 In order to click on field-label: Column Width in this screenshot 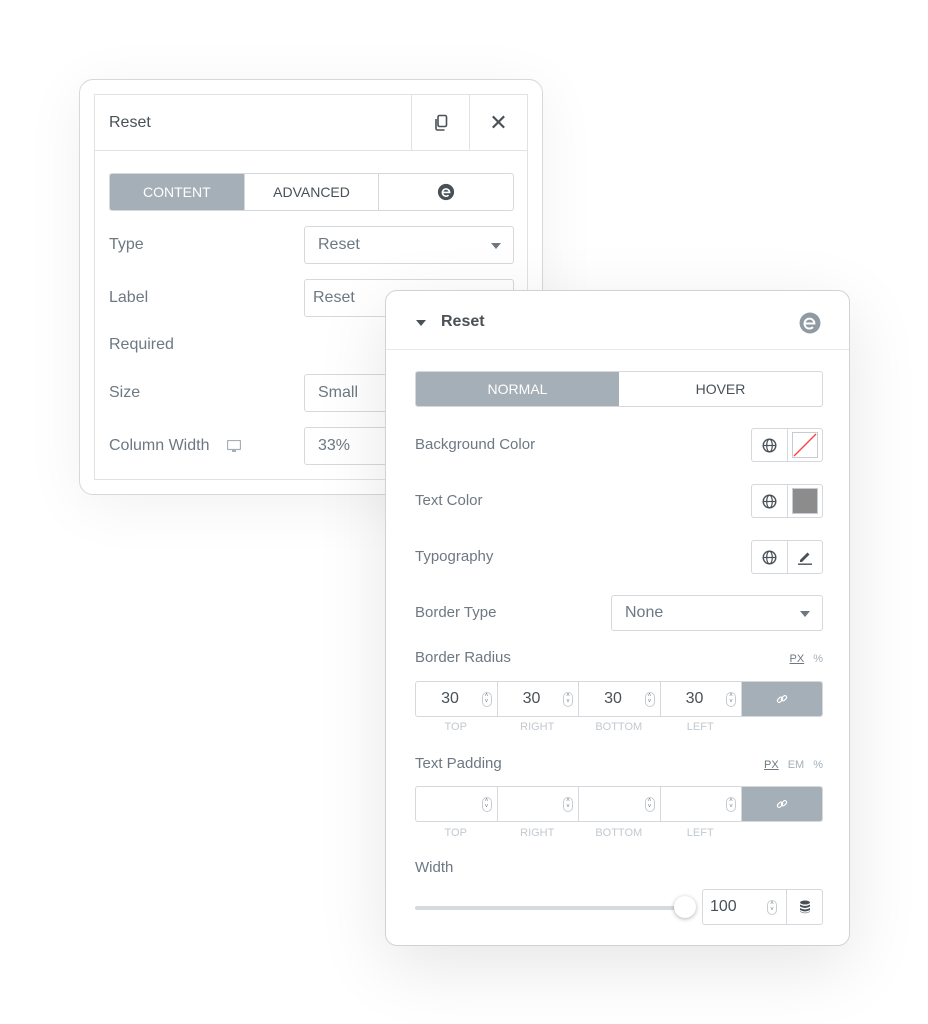, I will do `click(175, 446)`.